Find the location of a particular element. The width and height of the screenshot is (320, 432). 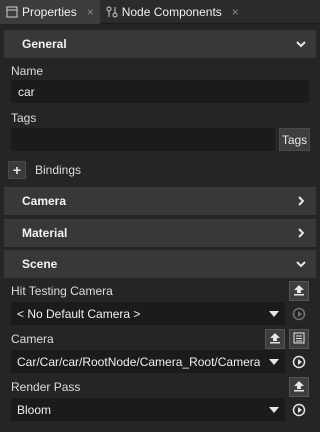

name-field: car is located at coordinates (160, 91).